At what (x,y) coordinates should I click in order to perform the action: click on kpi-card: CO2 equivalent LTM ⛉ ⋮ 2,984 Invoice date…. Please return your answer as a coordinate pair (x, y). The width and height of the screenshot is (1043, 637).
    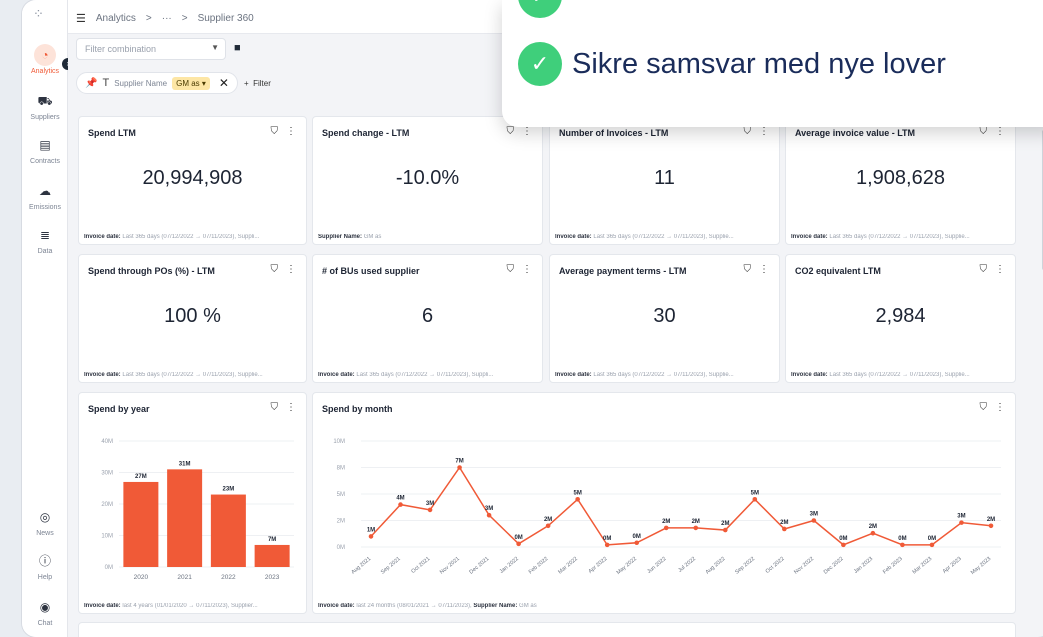
    Looking at the image, I should click on (900, 318).